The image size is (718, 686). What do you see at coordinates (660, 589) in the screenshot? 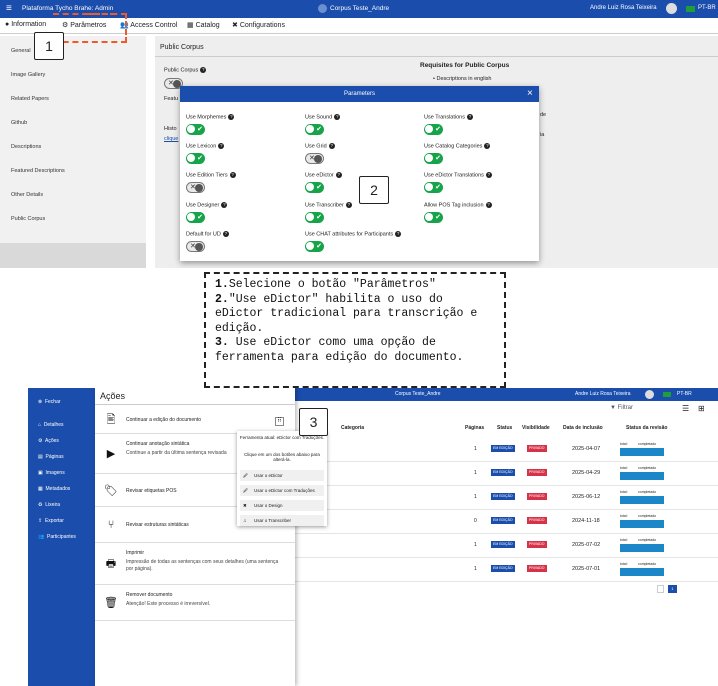
I see `pagination-prev` at bounding box center [660, 589].